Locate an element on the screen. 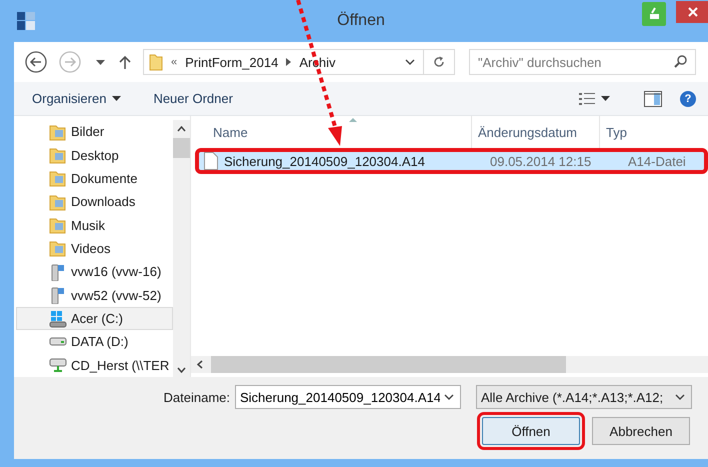 This screenshot has width=708, height=467. sidebar-item: Dokumente is located at coordinates (94, 178).